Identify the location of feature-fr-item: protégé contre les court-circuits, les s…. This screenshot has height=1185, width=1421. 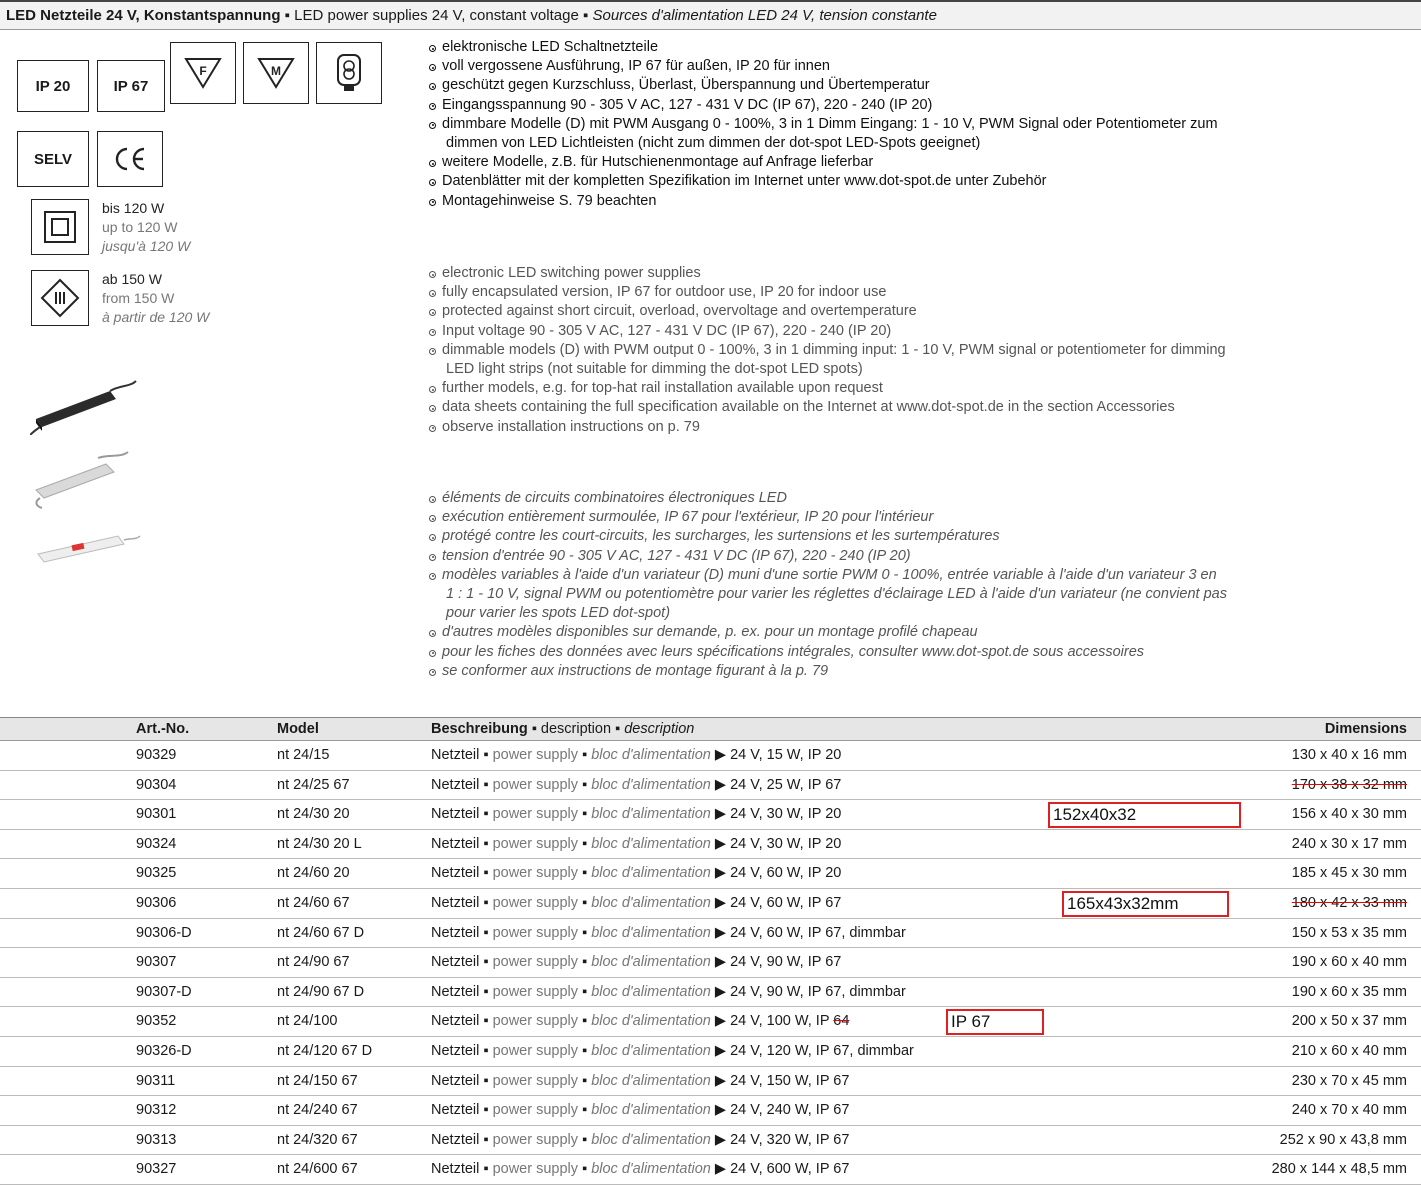
(827, 536).